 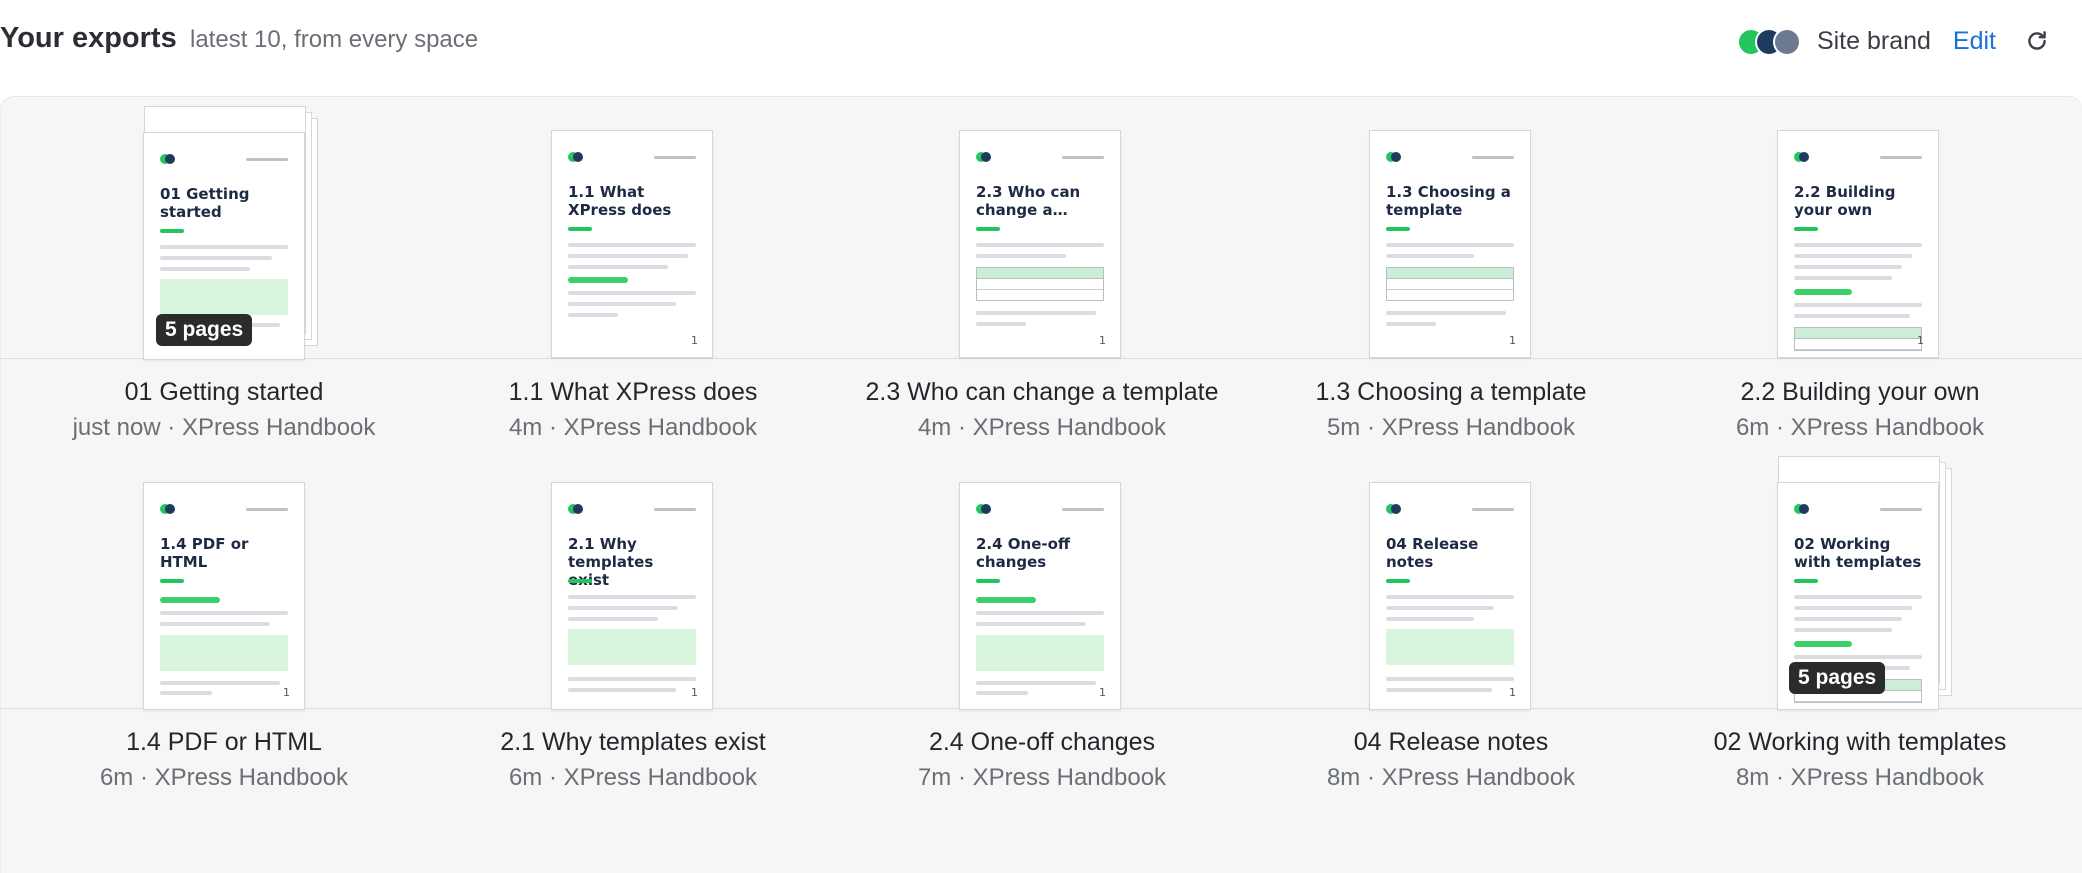 I want to click on export-title: 2.4 One-off changes, so click(x=1042, y=742).